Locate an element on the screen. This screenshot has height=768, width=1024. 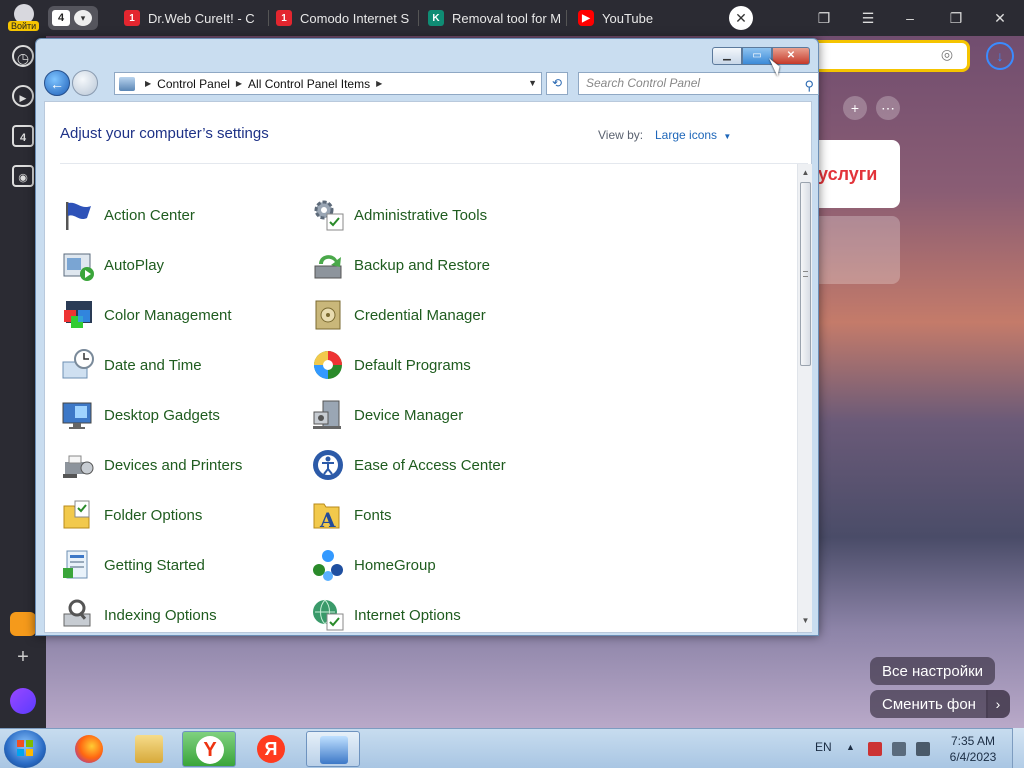
download-icon: ↓ is located at coordinates (1000, 56).